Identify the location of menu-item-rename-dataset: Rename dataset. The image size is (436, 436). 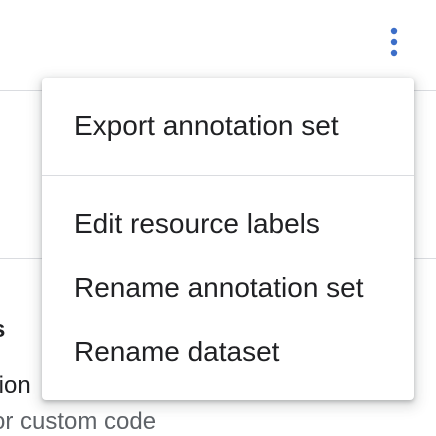
(228, 352).